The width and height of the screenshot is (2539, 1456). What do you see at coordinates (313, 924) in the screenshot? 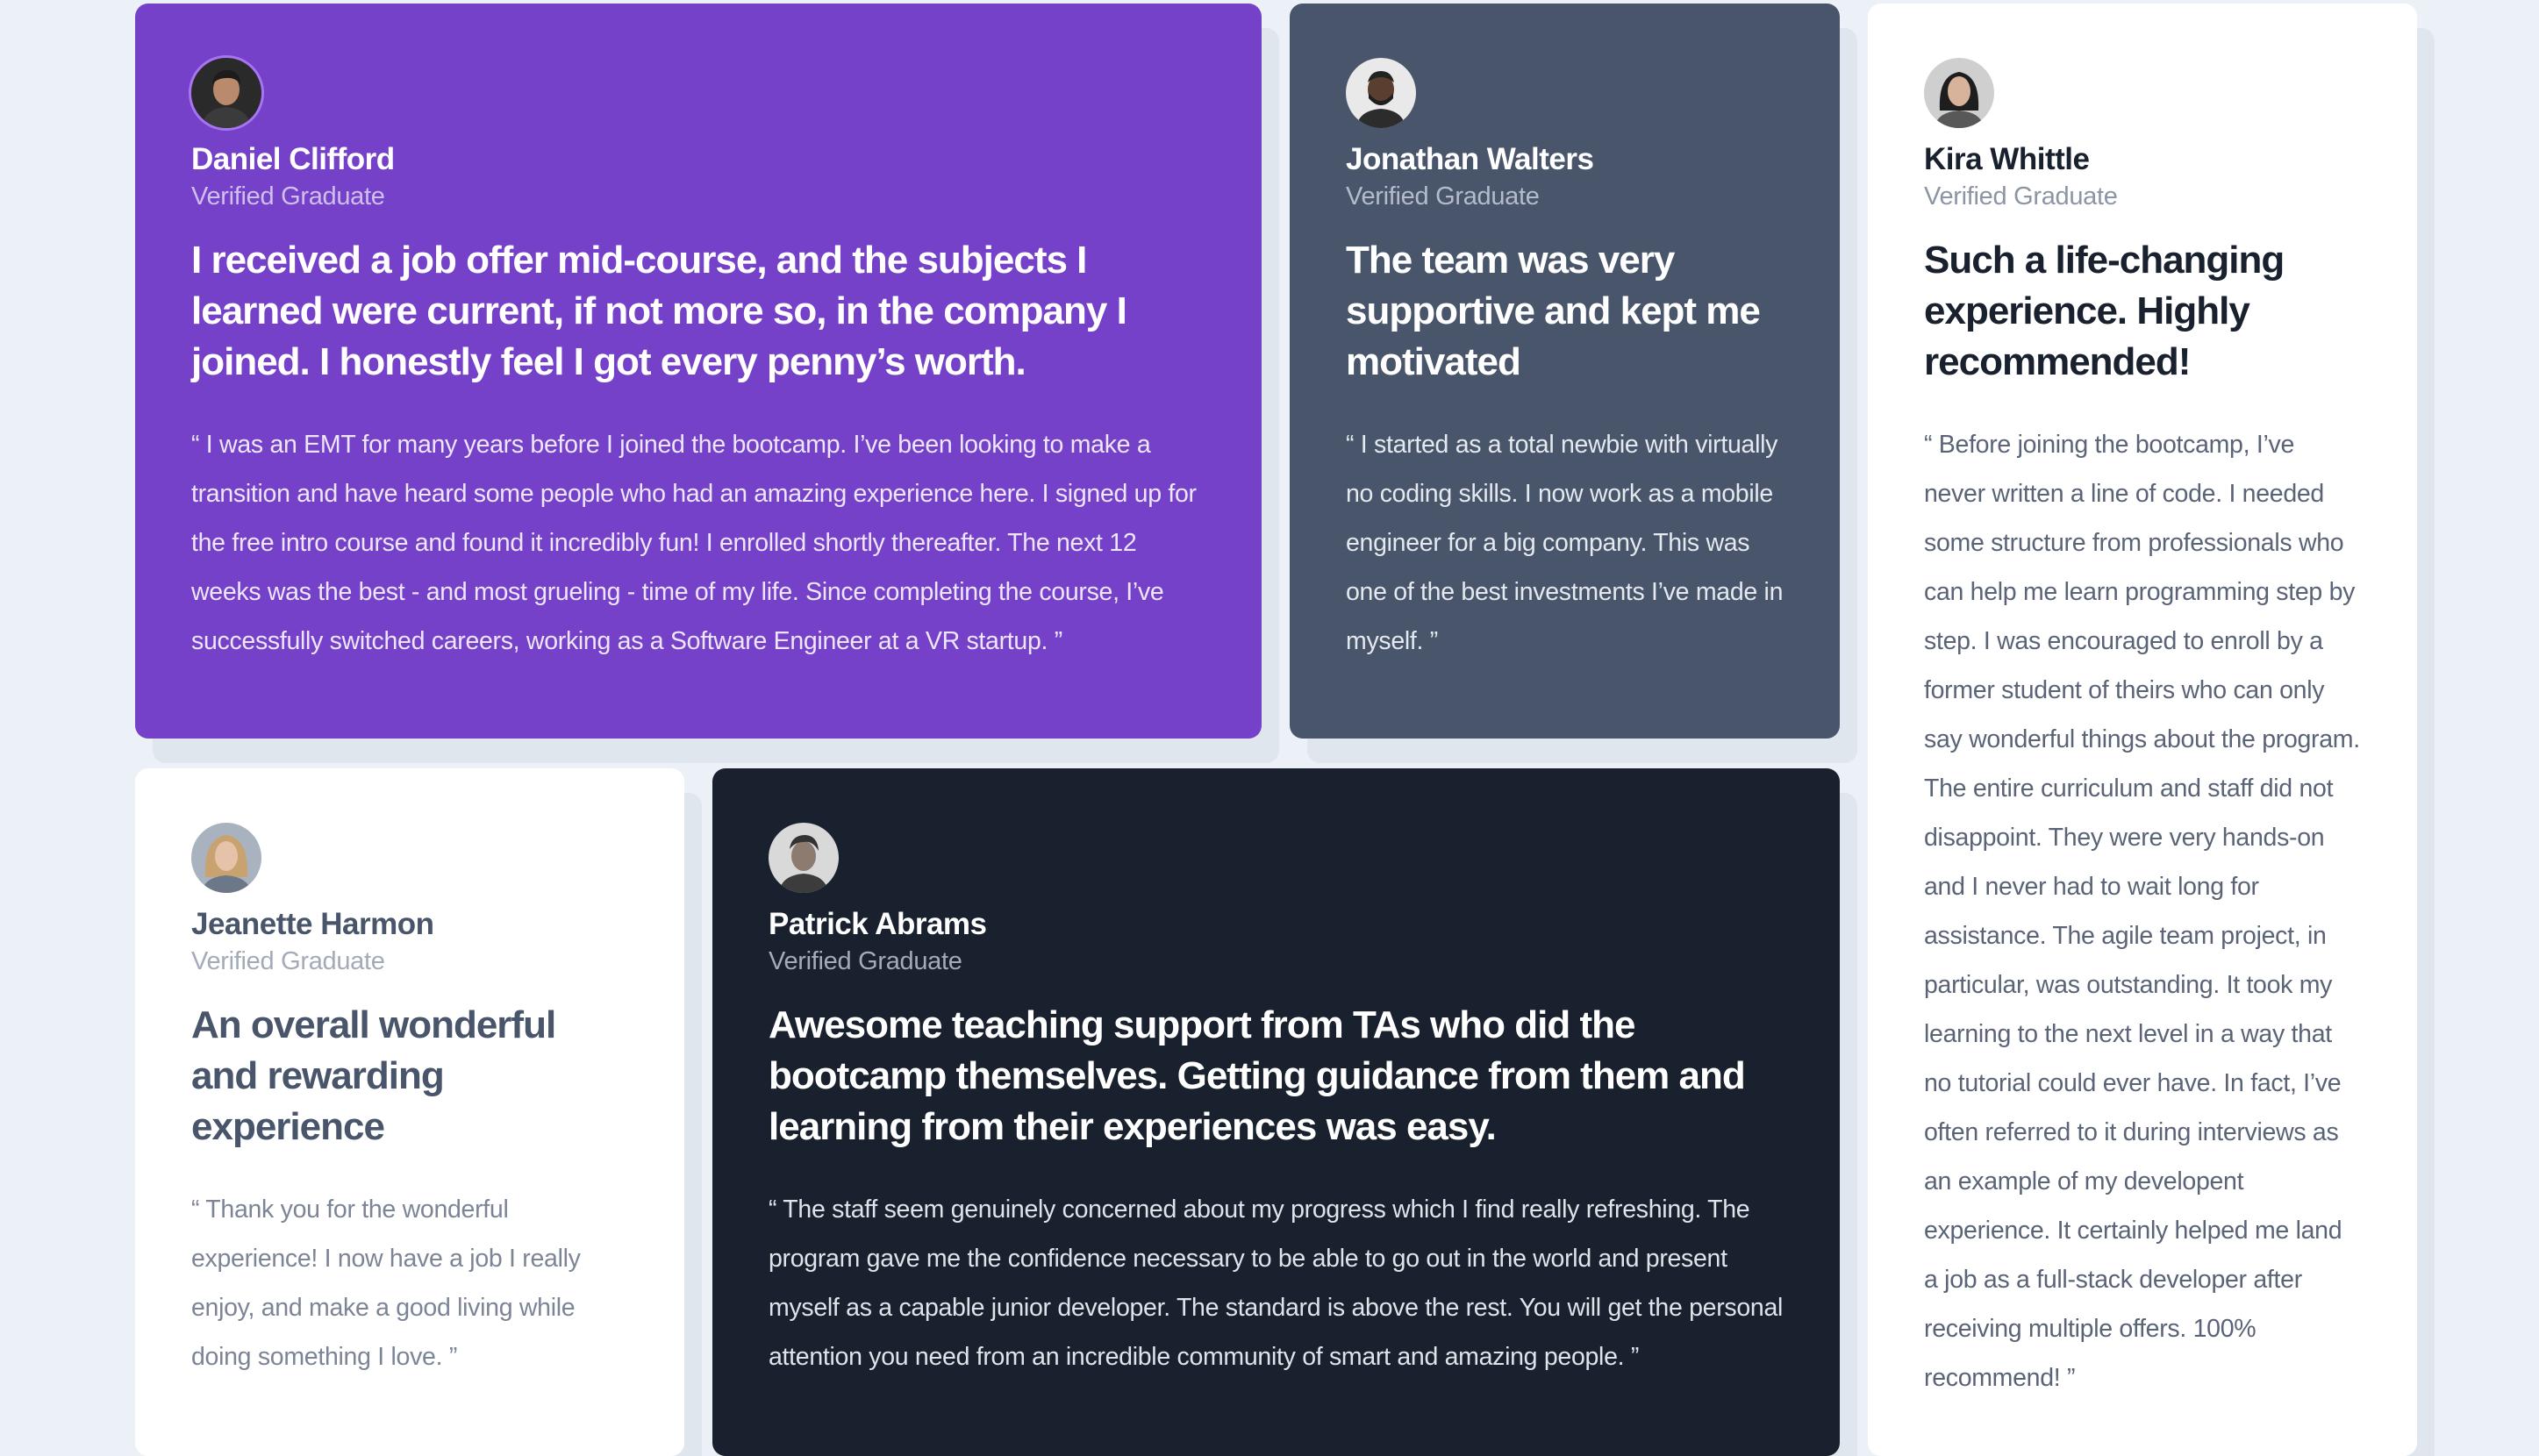
I see `author-name: Jeanette Harmon` at bounding box center [313, 924].